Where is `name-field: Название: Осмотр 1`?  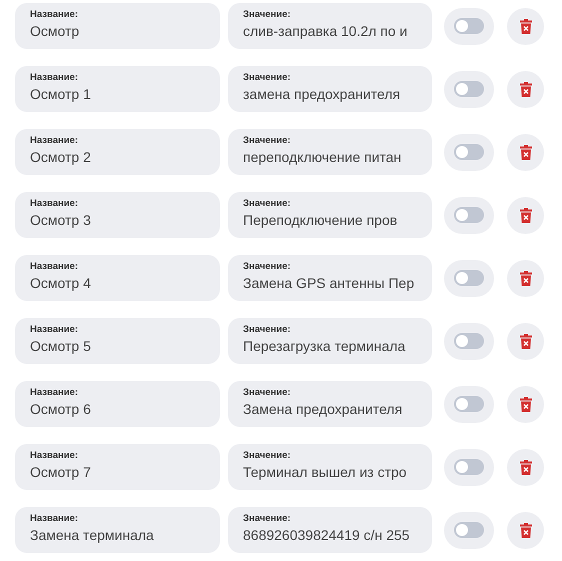
name-field: Название: Осмотр 1 is located at coordinates (117, 89).